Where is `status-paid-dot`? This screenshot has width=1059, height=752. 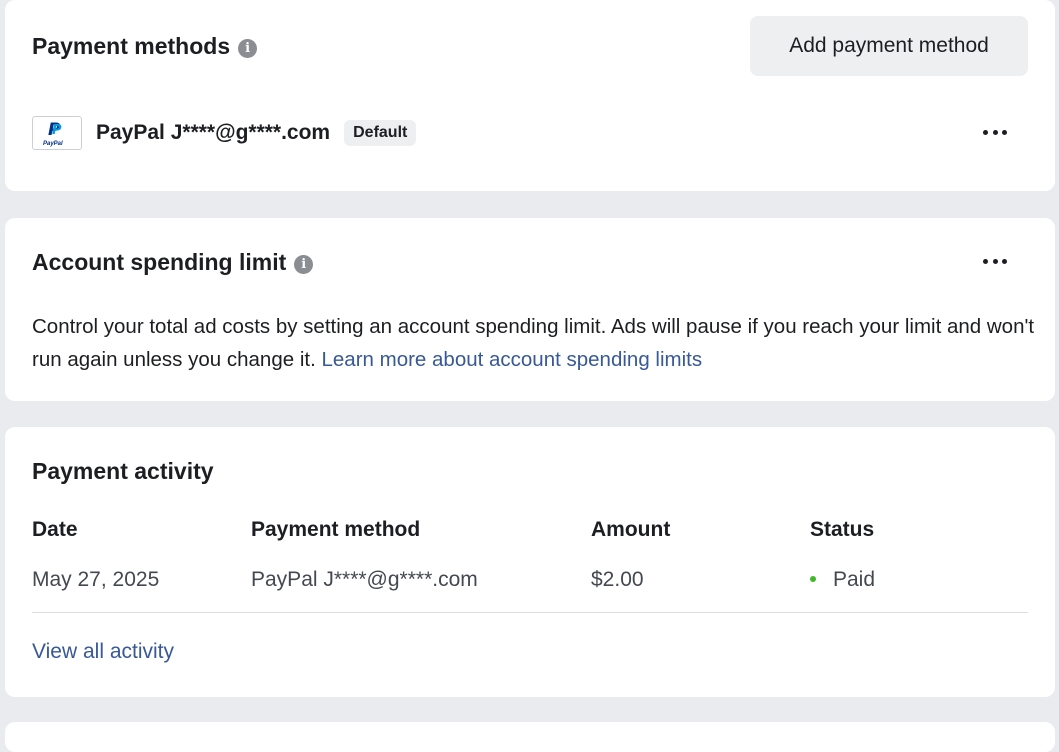 status-paid-dot is located at coordinates (813, 579).